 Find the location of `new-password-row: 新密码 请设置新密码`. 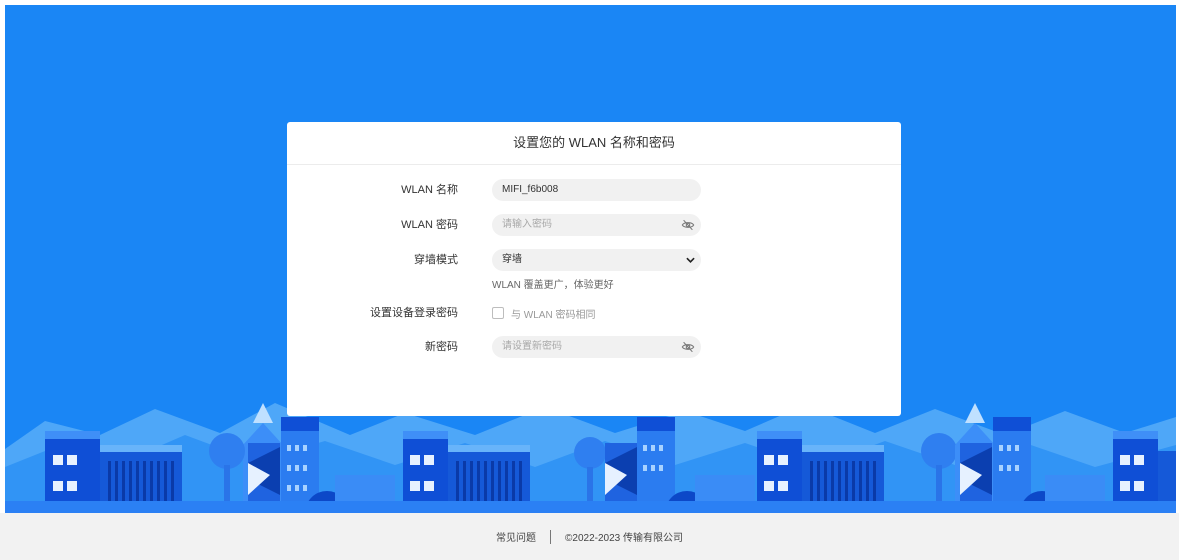

new-password-row: 新密码 请设置新密码 is located at coordinates (594, 347).